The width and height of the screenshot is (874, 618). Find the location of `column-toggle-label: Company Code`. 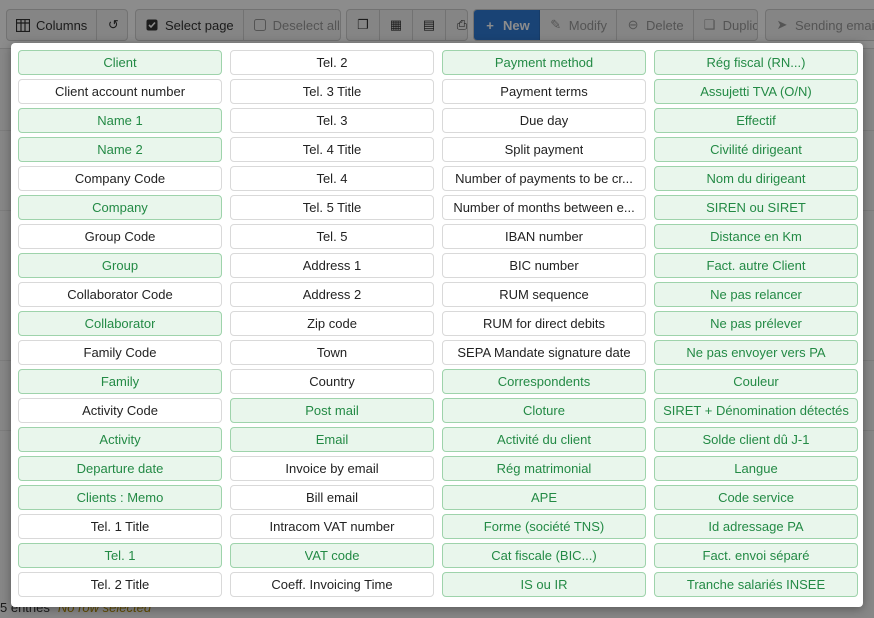

column-toggle-label: Company Code is located at coordinates (120, 178).